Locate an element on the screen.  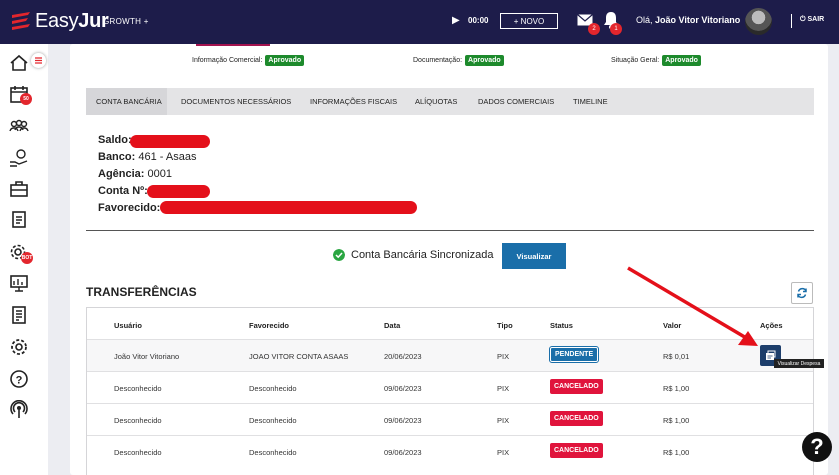
logout-button: ⏻ SAIR is located at coordinates (812, 20).